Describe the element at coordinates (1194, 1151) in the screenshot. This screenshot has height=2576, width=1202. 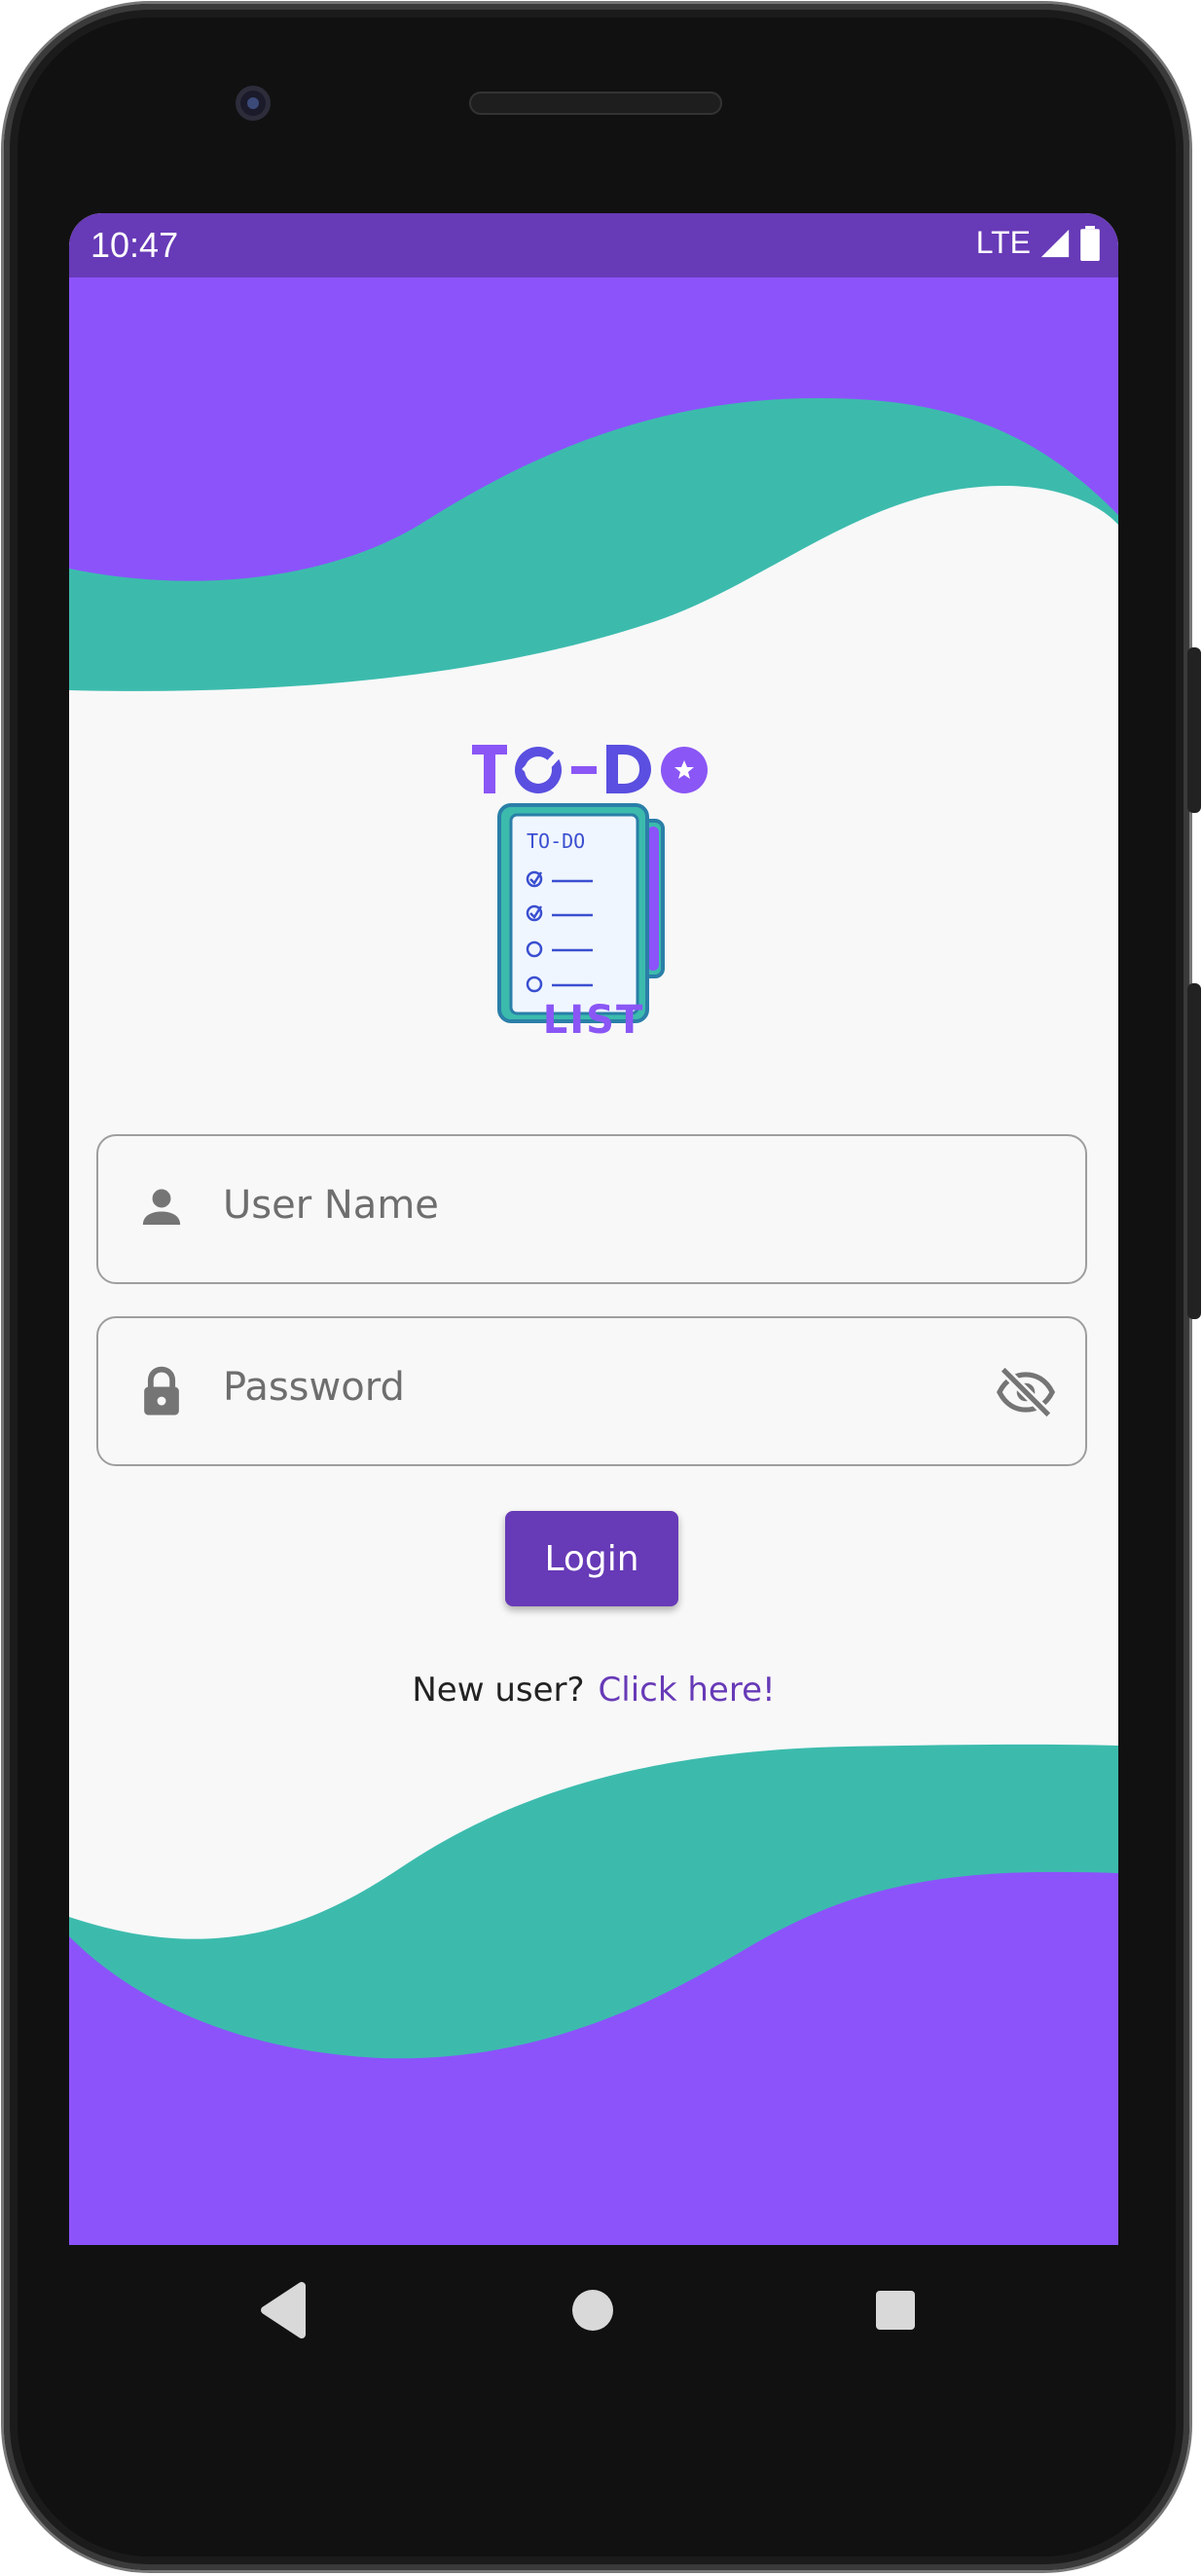
I see `power-button` at that location.